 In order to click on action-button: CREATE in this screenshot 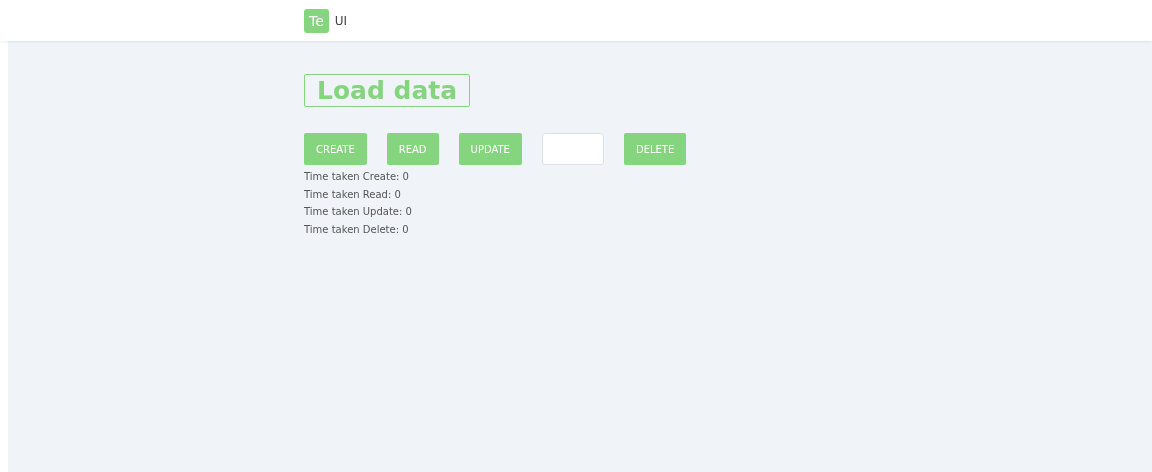, I will do `click(335, 149)`.